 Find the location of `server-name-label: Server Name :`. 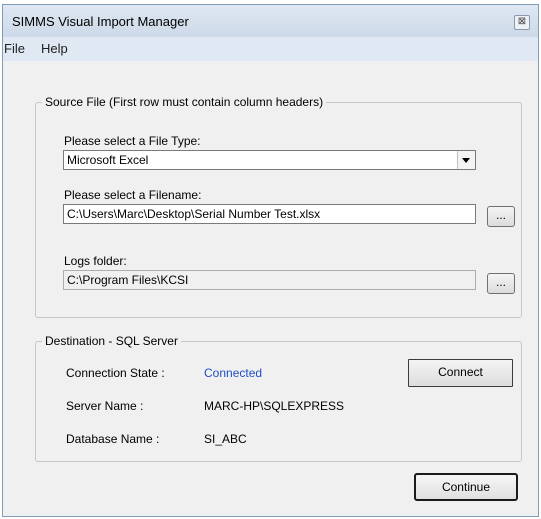

server-name-label: Server Name : is located at coordinates (105, 406).